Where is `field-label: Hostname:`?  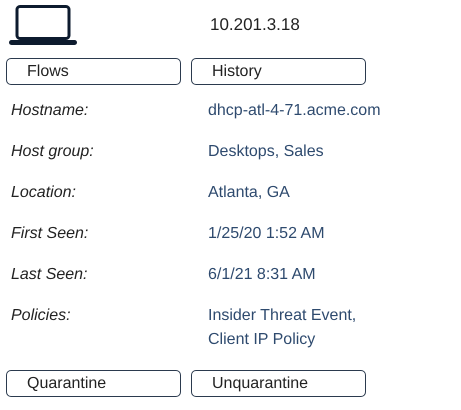 field-label: Hostname: is located at coordinates (50, 111).